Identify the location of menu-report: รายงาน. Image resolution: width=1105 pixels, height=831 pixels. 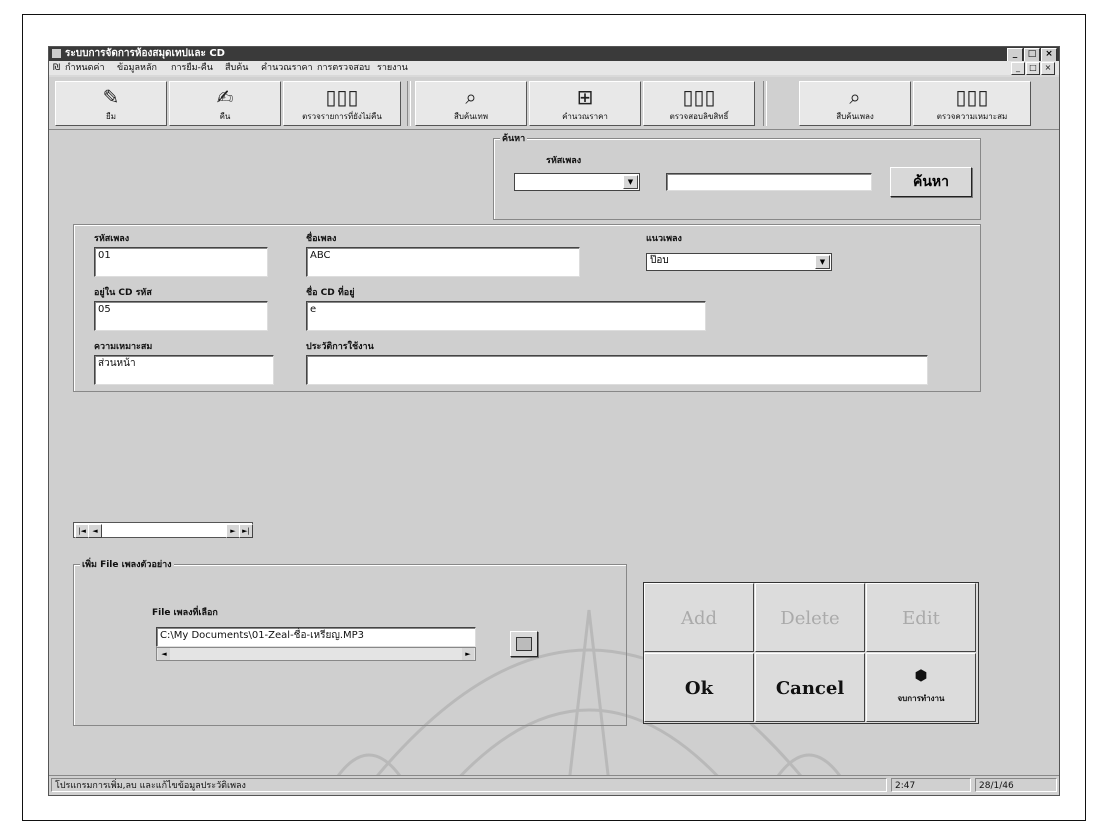
(392, 68).